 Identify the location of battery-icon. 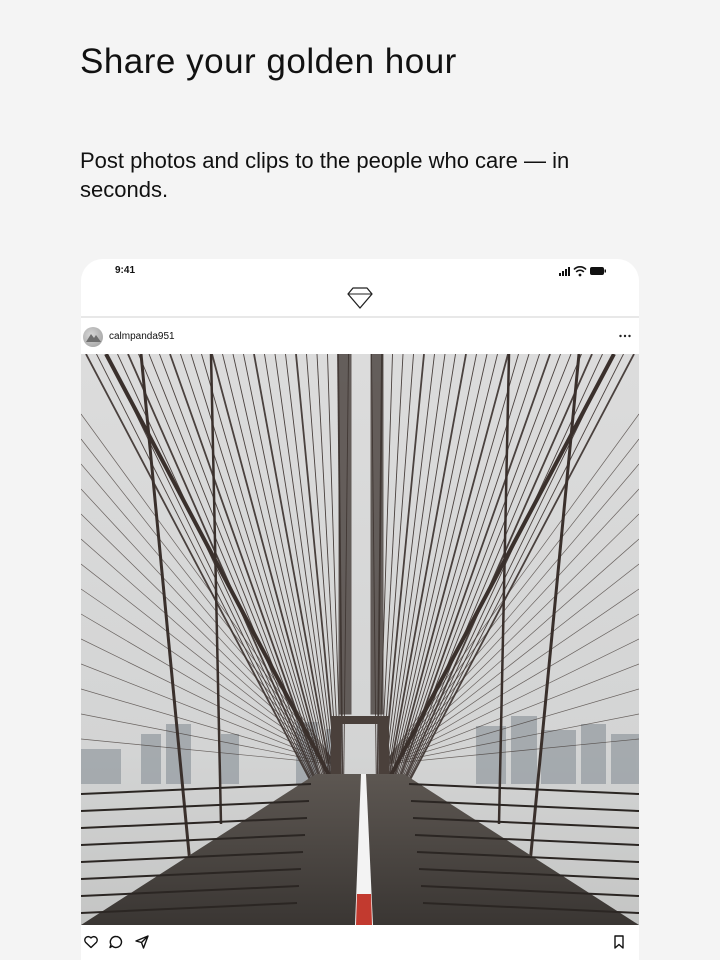
(598, 271).